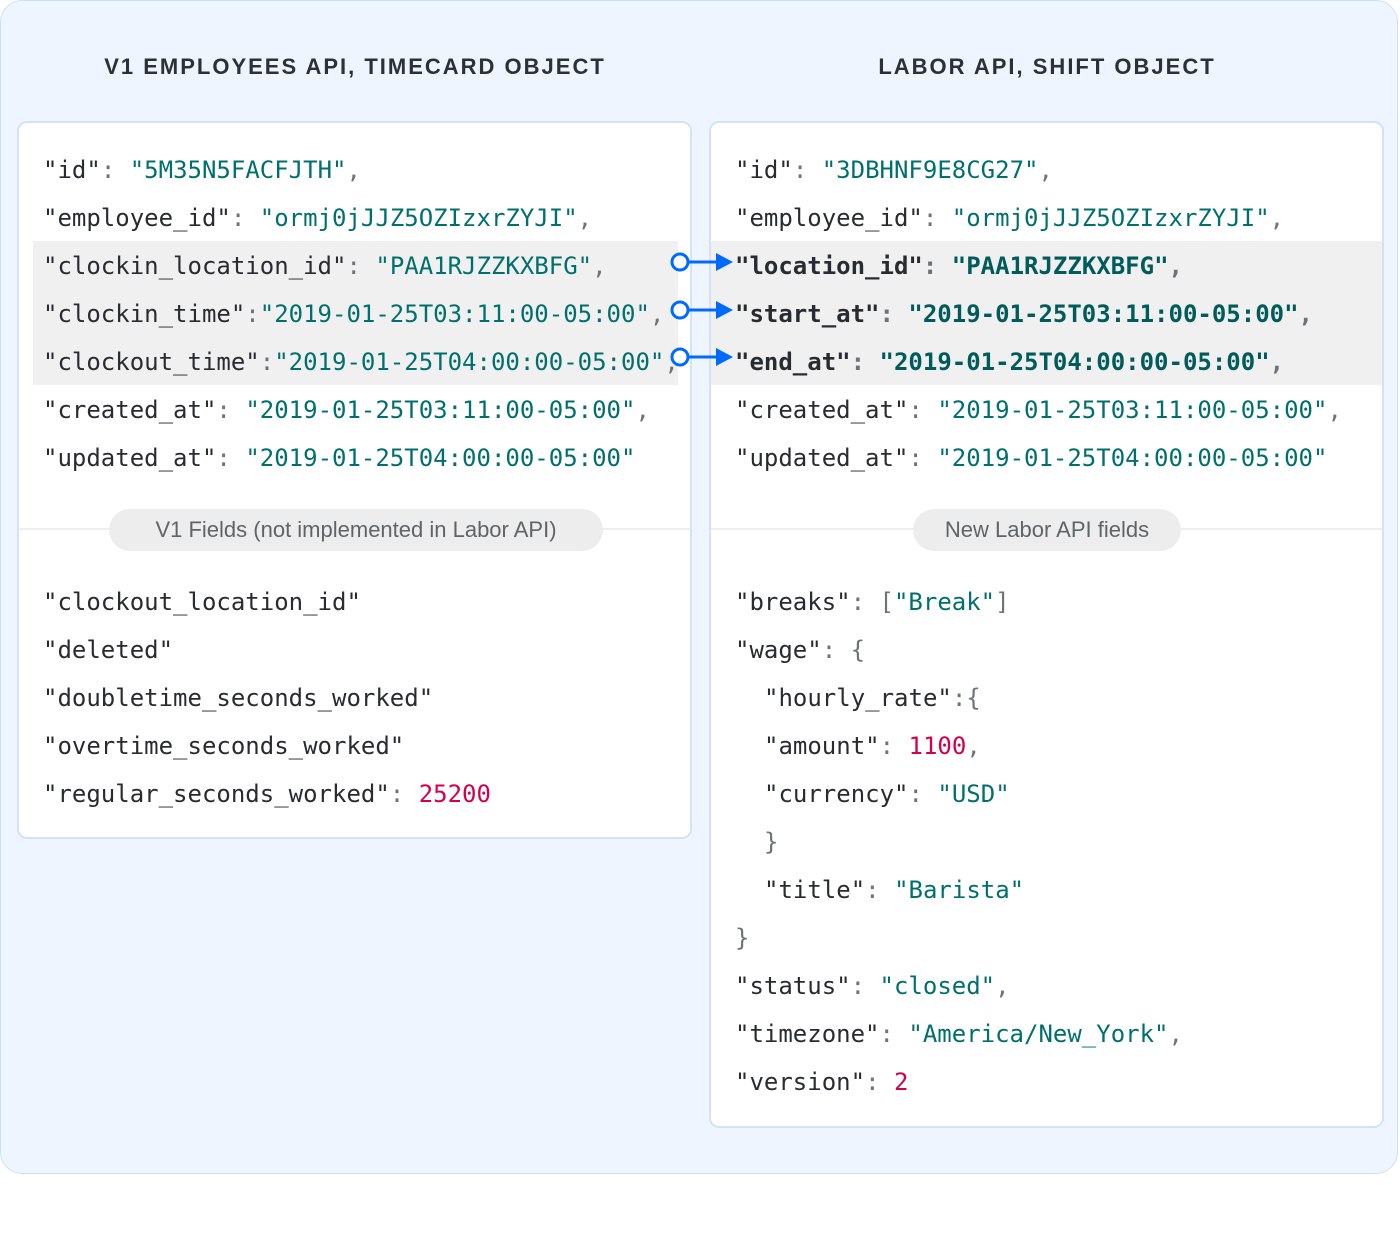 This screenshot has width=1400, height=1256. I want to click on arrow-start-at, so click(701, 310).